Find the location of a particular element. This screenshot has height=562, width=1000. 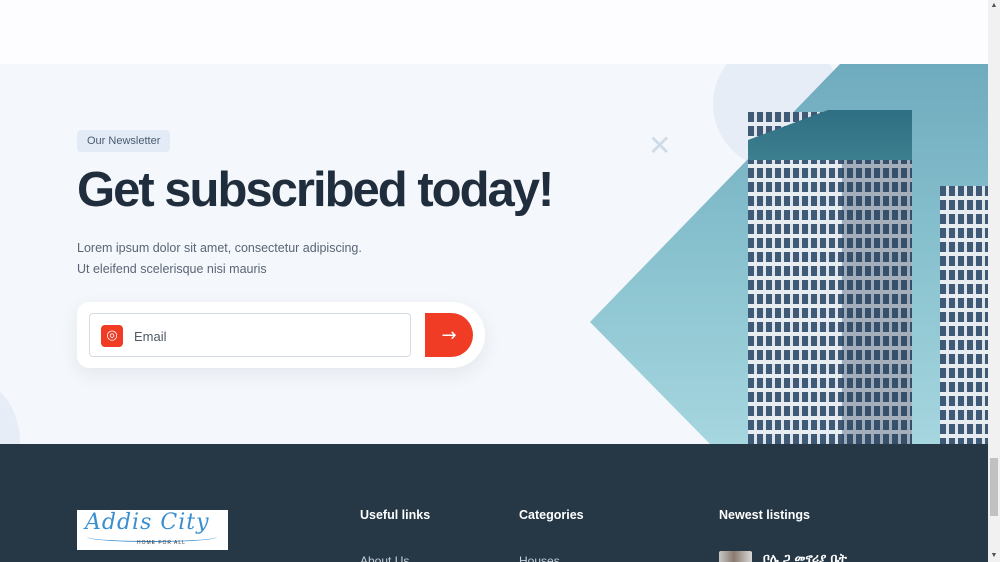

fingerprint-icon: ◎ is located at coordinates (112, 336).